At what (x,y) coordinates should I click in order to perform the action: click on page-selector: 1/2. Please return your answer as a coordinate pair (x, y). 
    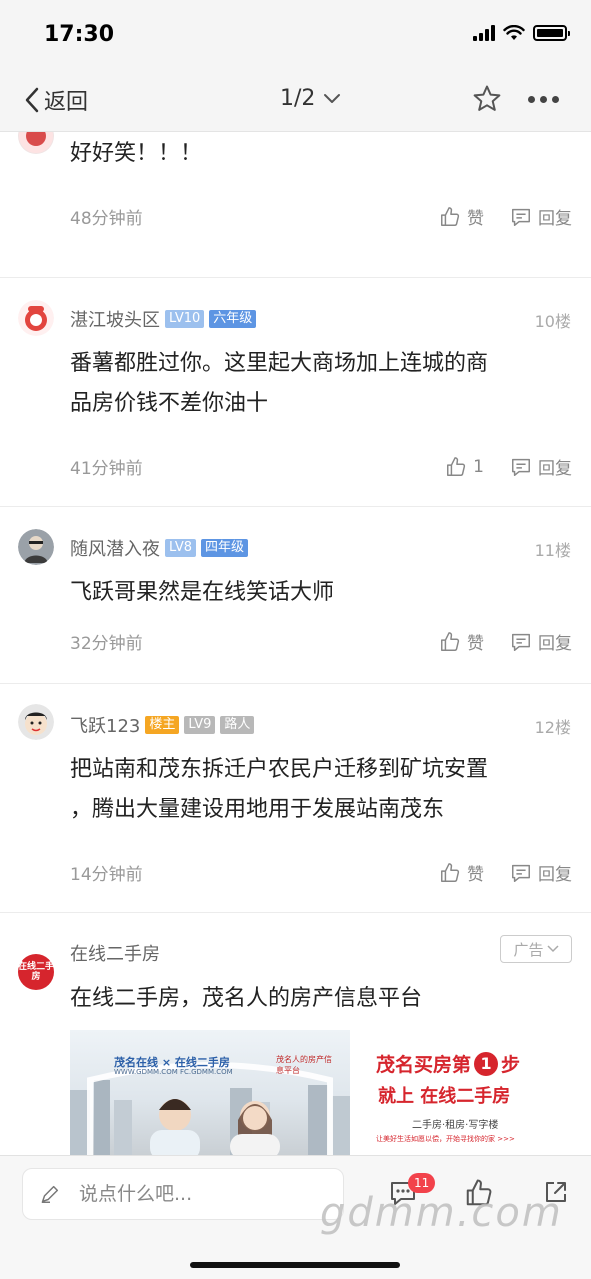
    Looking at the image, I should click on (310, 98).